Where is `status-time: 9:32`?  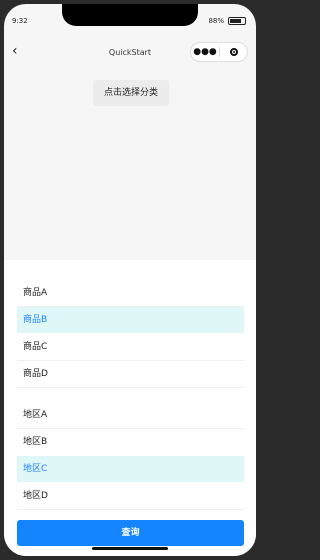 status-time: 9:32 is located at coordinates (20, 21).